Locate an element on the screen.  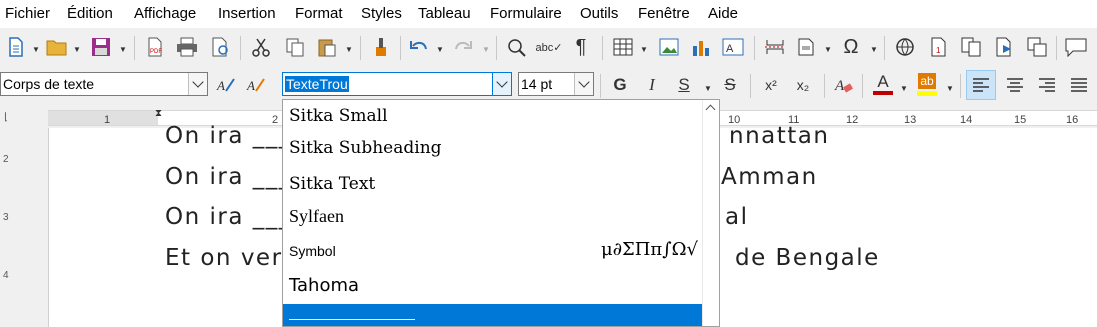
font-list-item: Symbol μ∂ΣΠπ∫Ω√ is located at coordinates (493, 251).